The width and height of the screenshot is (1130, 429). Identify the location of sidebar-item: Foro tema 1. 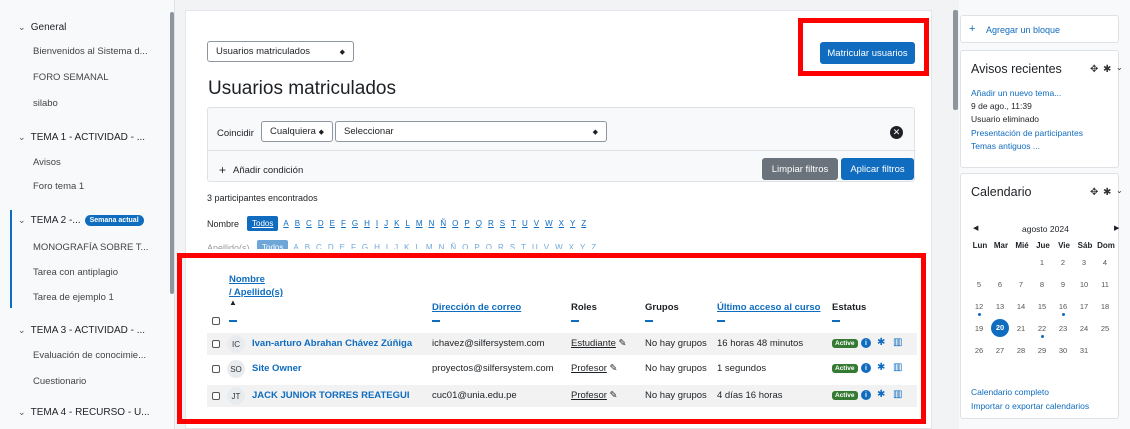
(58, 186).